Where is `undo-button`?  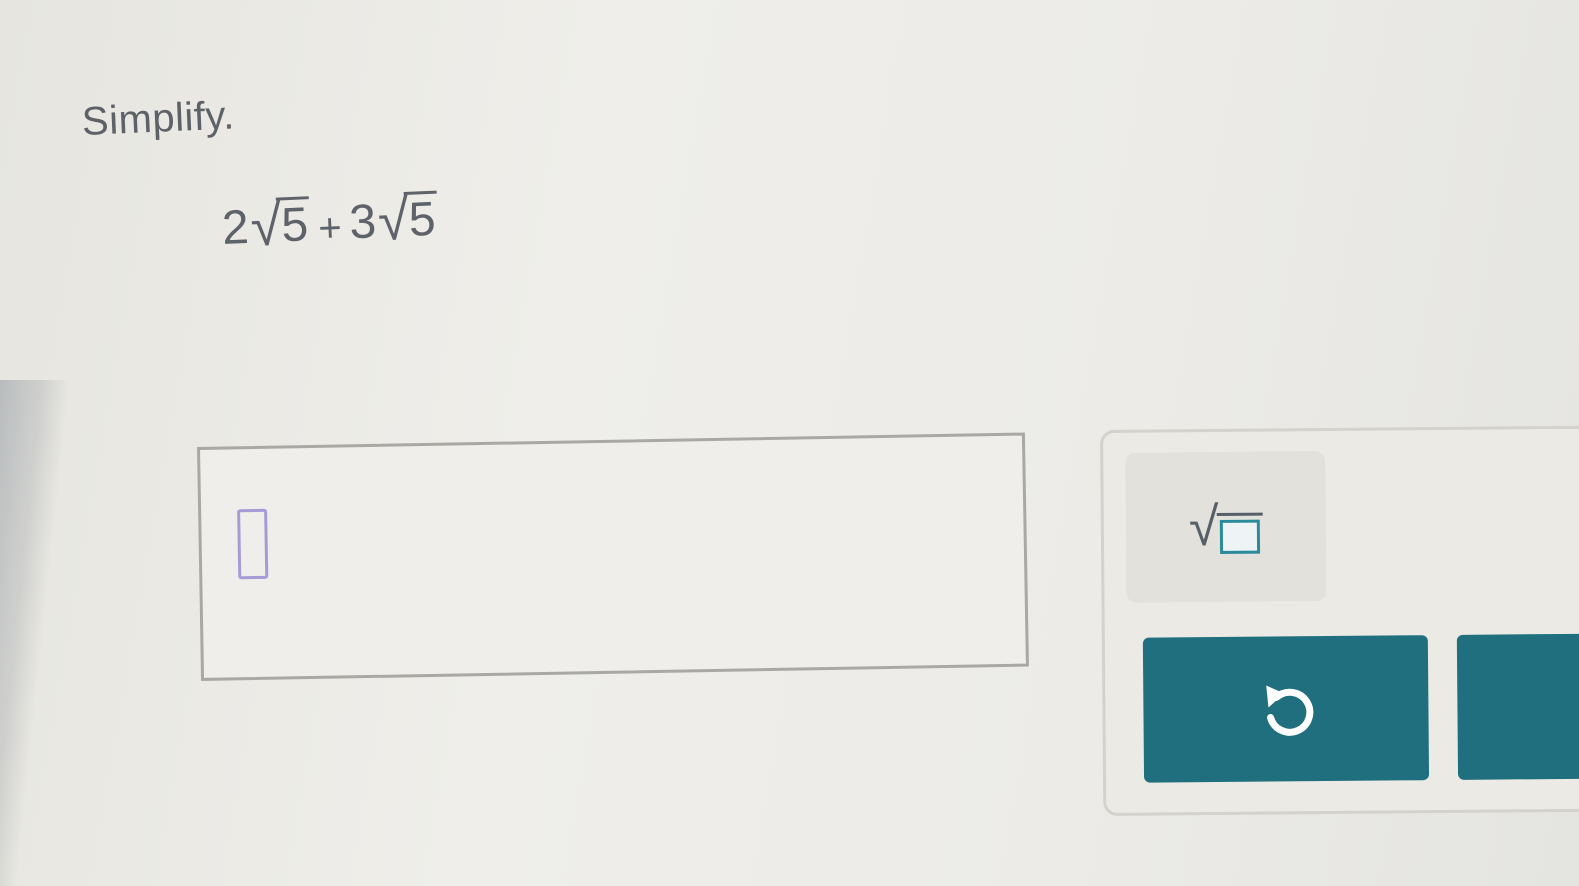
undo-button is located at coordinates (1286, 709).